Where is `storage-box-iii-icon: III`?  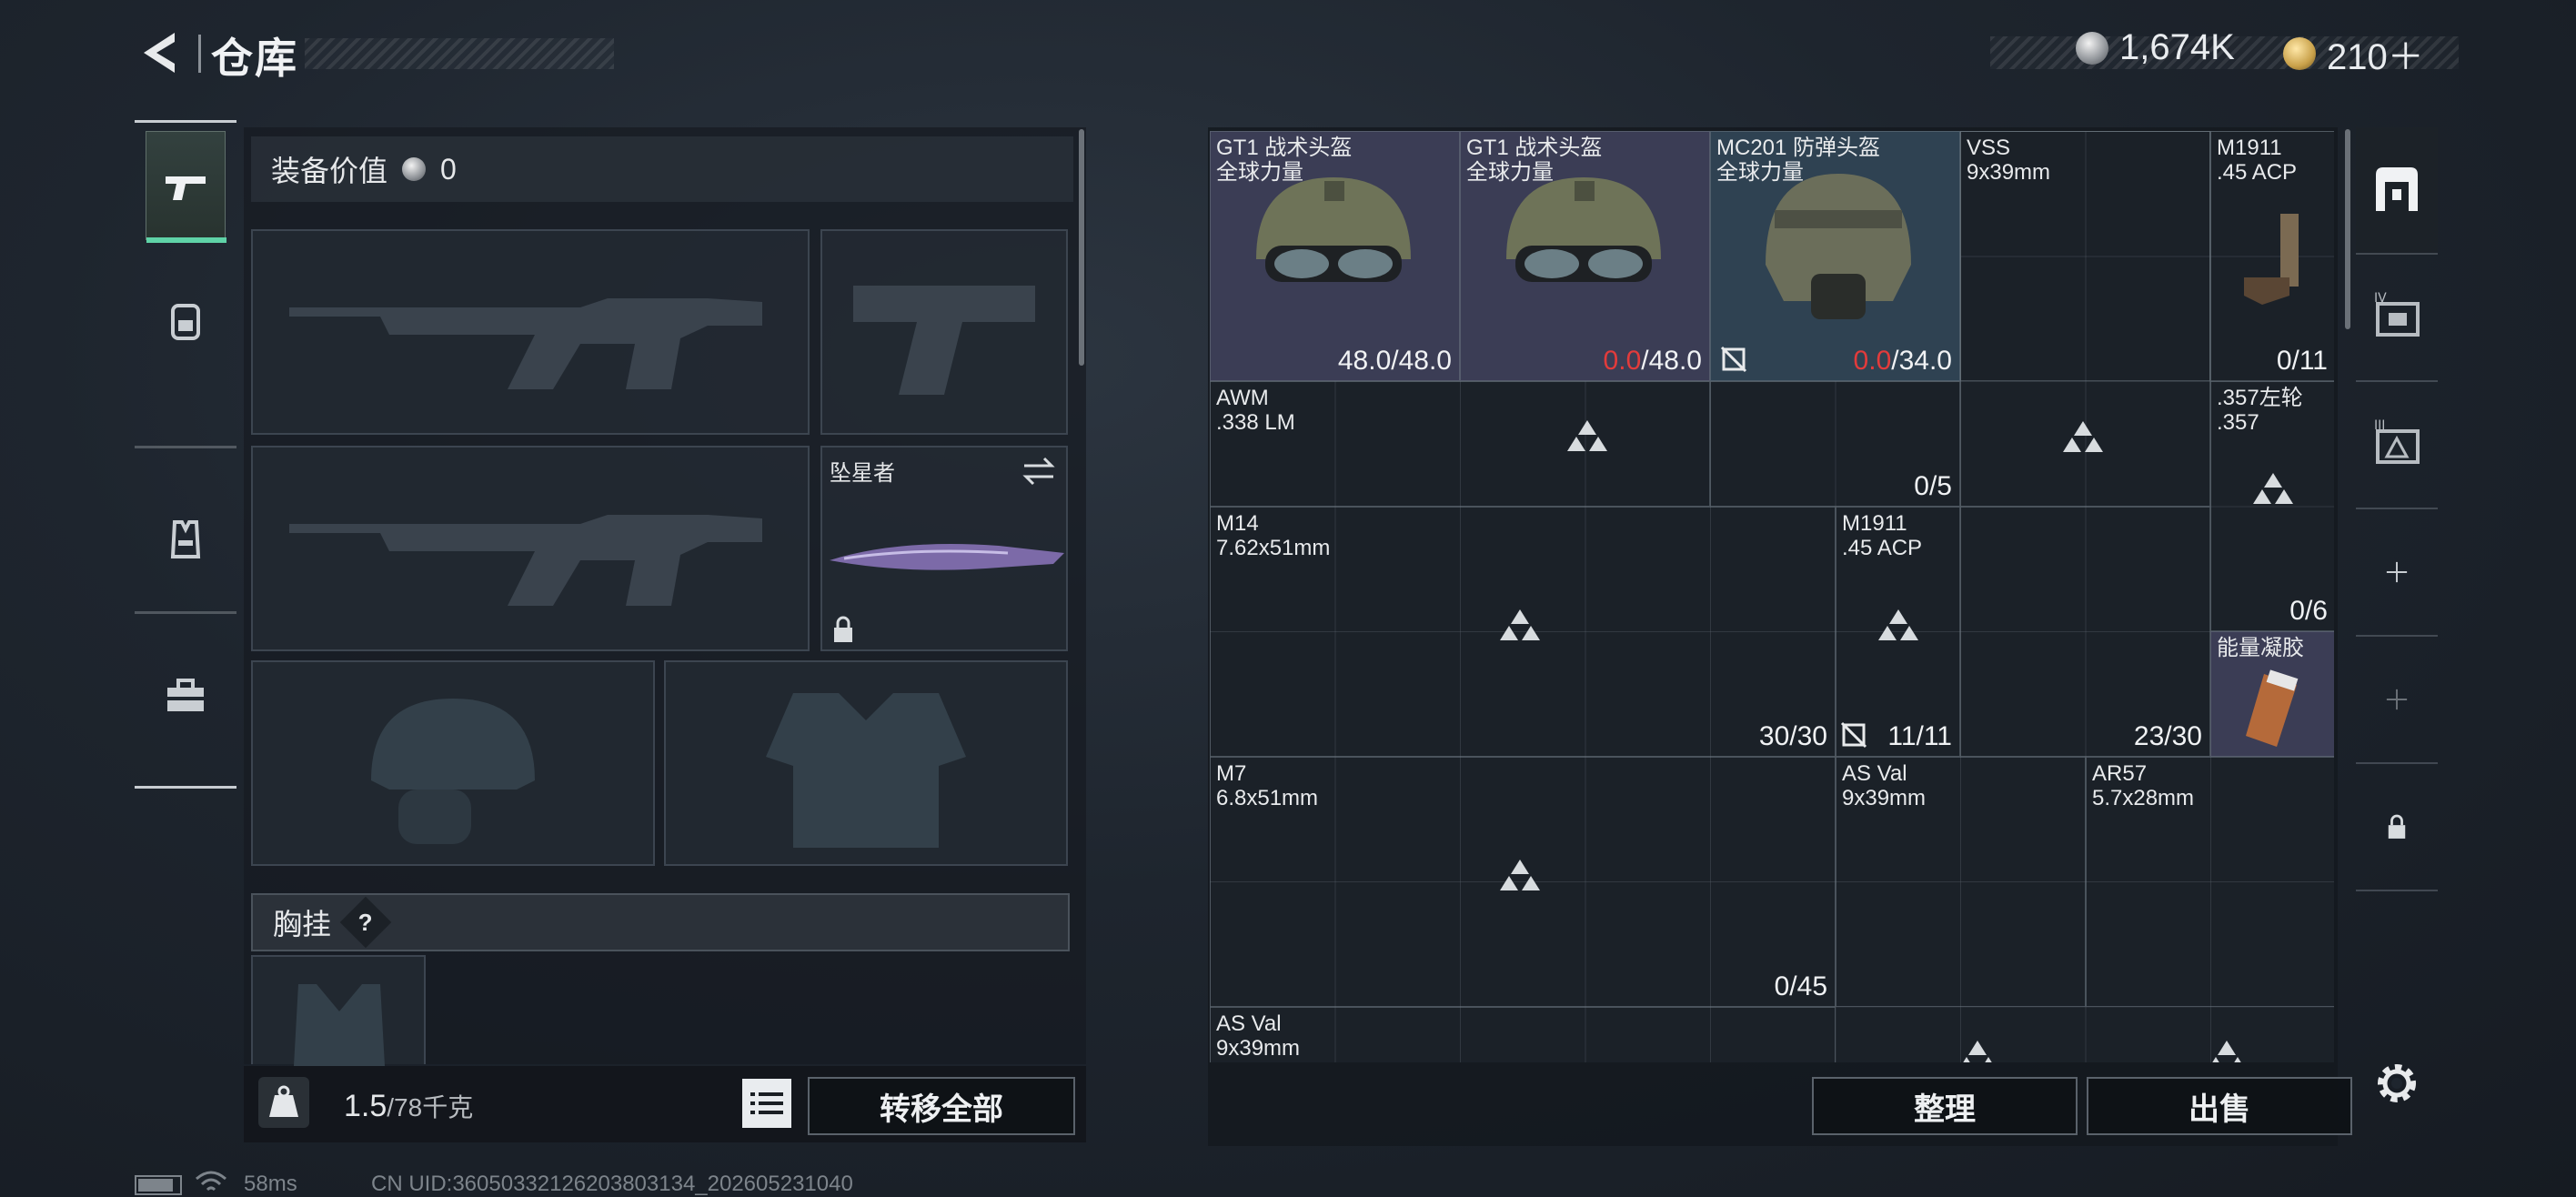 storage-box-iii-icon: III is located at coordinates (2397, 441).